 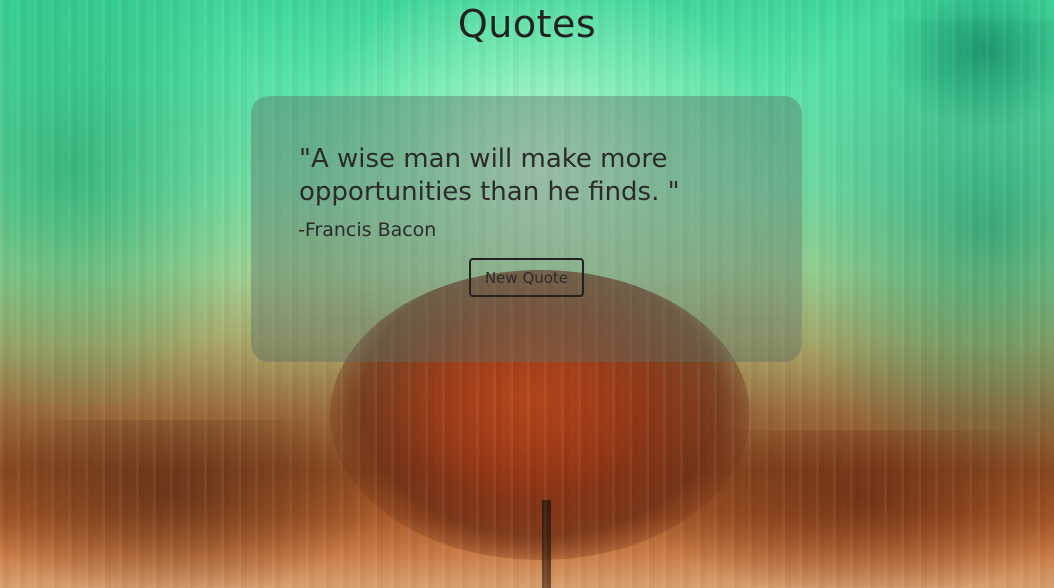 I want to click on new-quote-button: New Quote, so click(x=526, y=277).